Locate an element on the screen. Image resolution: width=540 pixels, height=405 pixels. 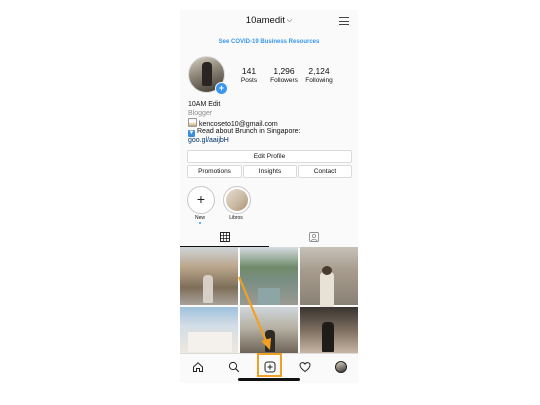
profile-avatar-tab is located at coordinates (341, 367).